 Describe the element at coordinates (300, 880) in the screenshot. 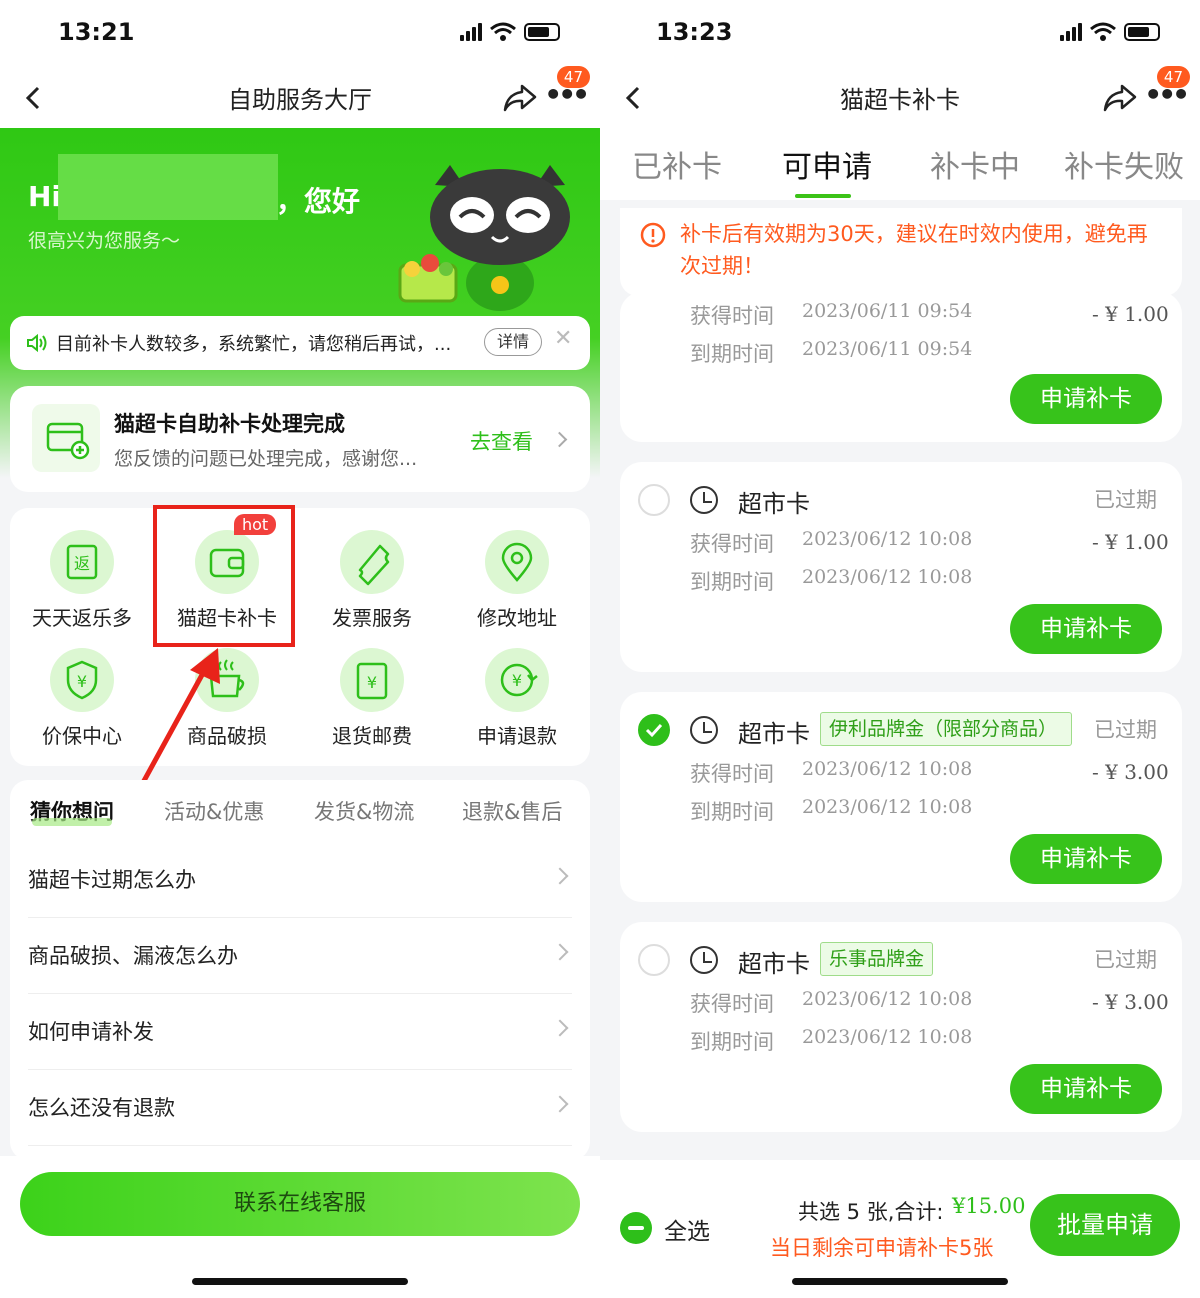

I see `faq-row: 猫超卡过期怎么办` at that location.